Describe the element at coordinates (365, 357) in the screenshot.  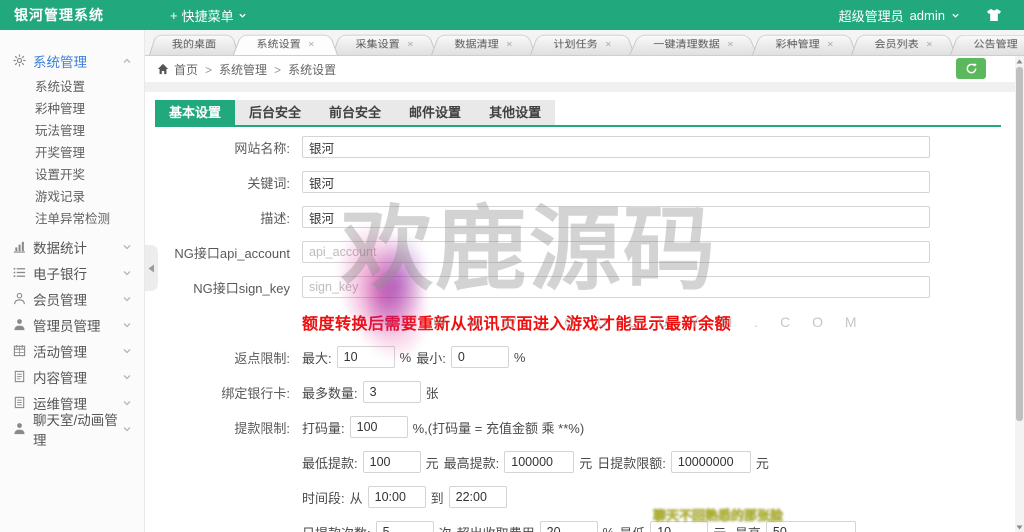
I see `rebate-max-input` at that location.